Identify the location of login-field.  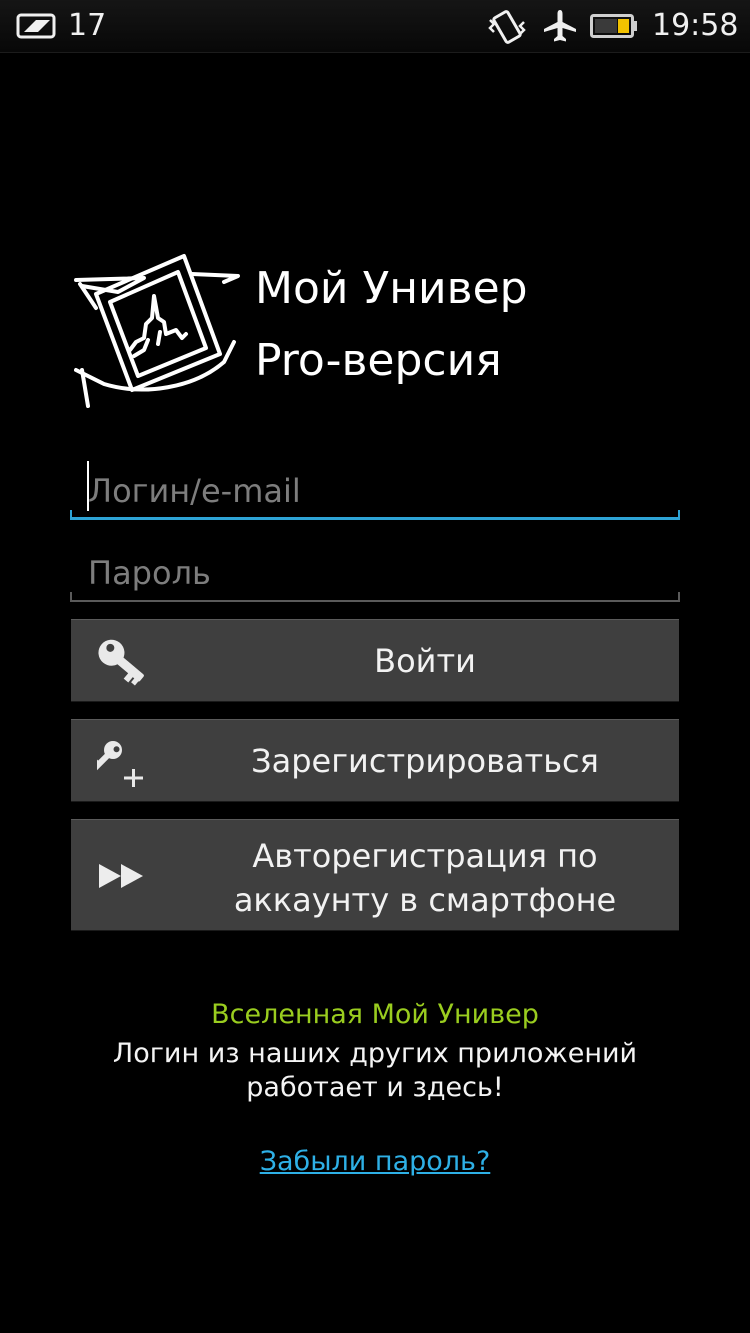
(375, 491).